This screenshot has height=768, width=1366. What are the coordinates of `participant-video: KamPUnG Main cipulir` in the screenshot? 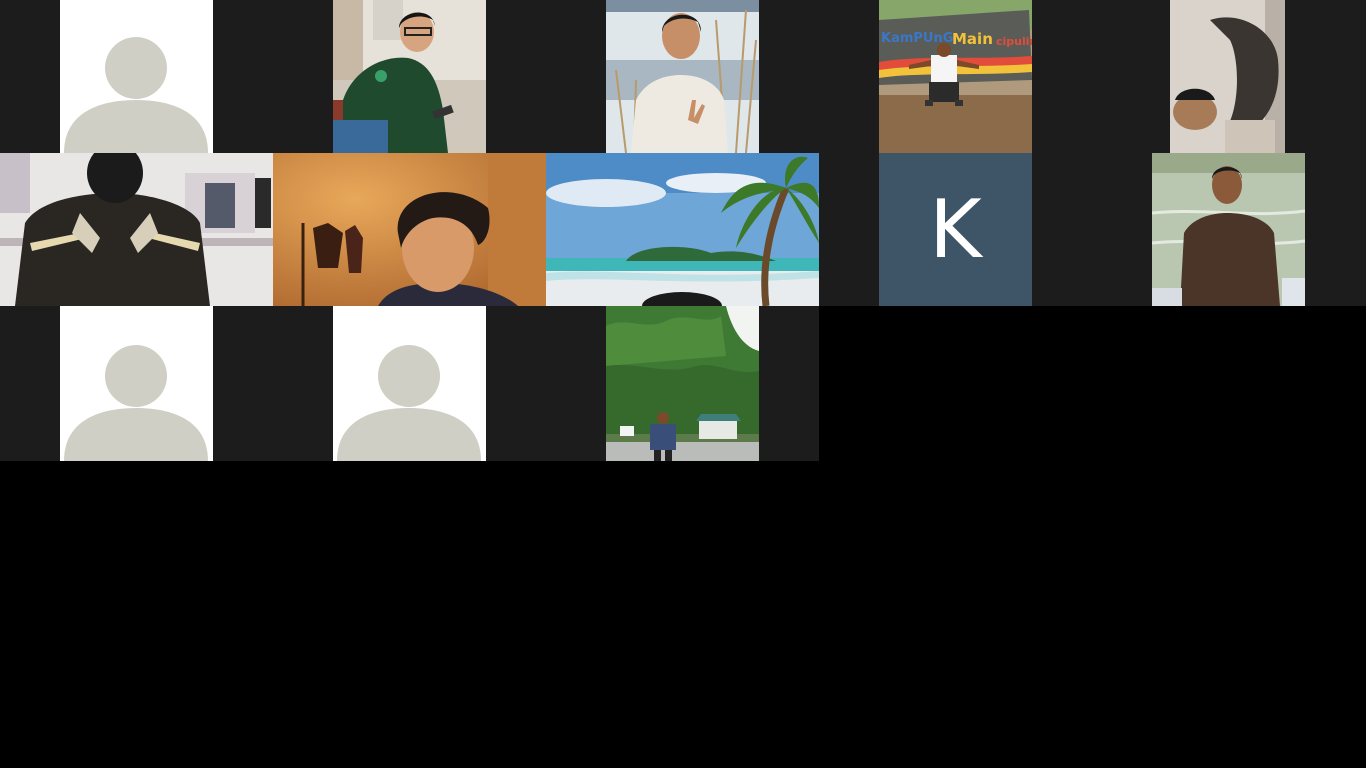 It's located at (955, 76).